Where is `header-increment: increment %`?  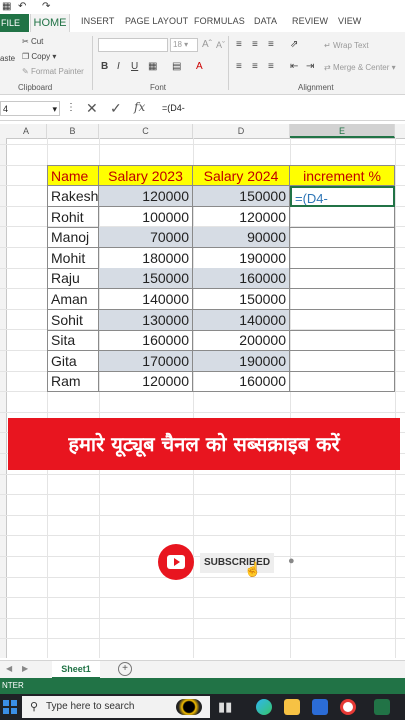
header-increment: increment % is located at coordinates (342, 175).